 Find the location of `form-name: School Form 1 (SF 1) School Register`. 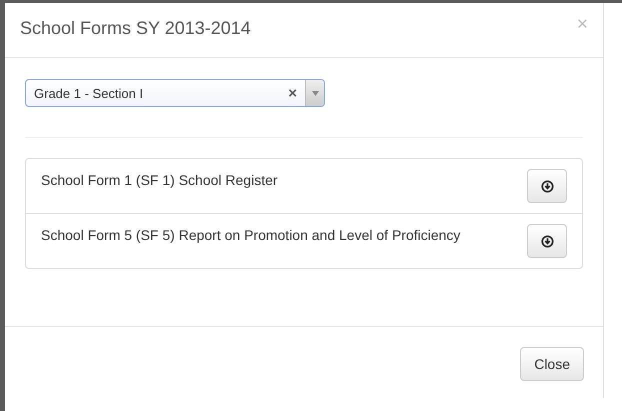

form-name: School Form 1 (SF 1) School Register is located at coordinates (159, 181).